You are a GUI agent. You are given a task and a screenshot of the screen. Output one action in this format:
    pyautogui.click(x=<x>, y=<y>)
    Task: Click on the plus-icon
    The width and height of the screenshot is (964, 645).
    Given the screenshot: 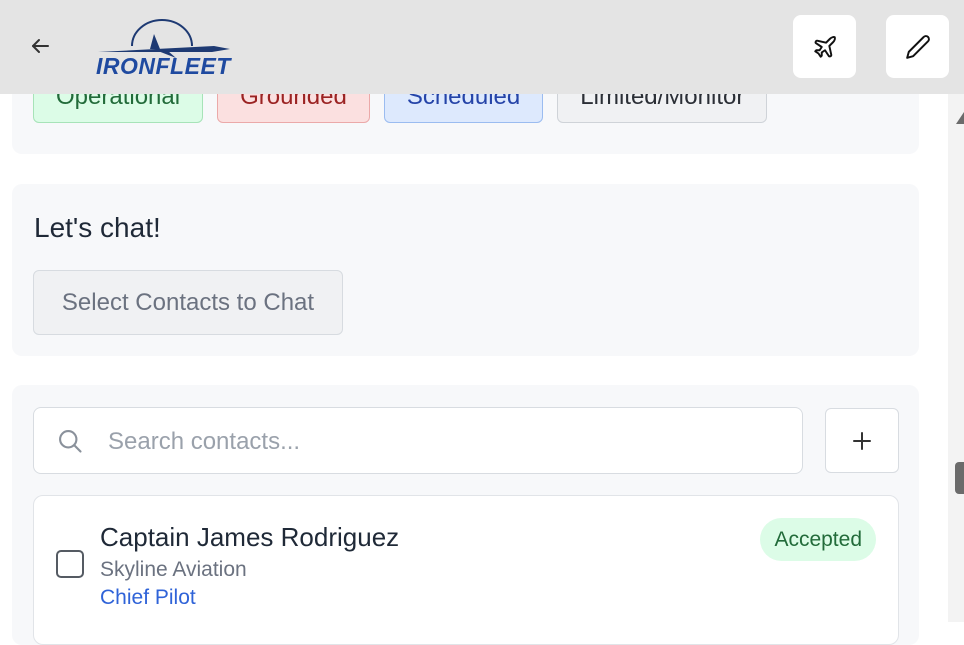 What is the action you would take?
    pyautogui.click(x=862, y=440)
    